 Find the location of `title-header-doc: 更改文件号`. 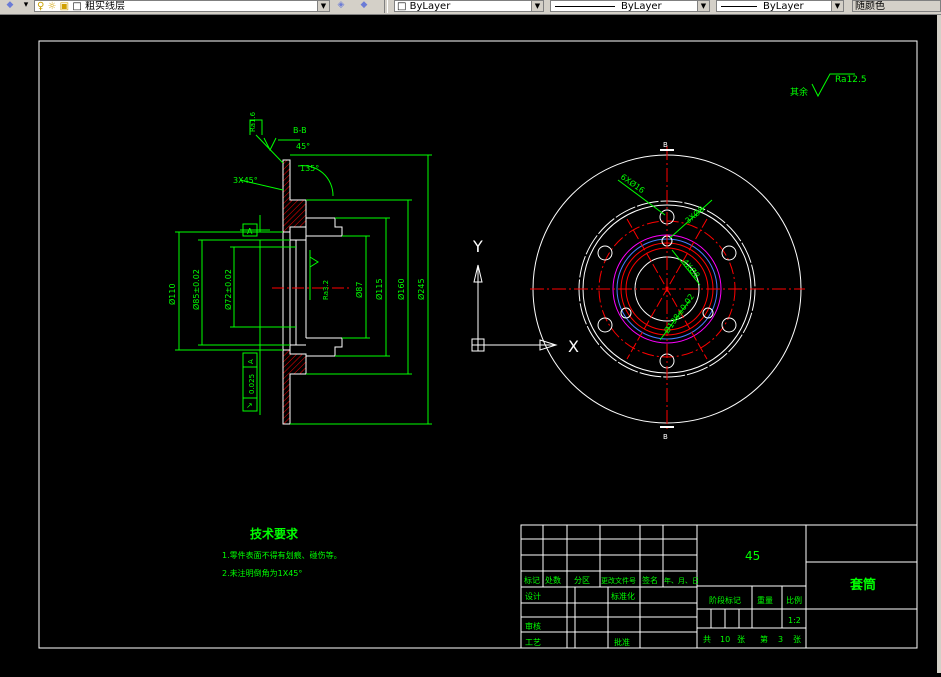

title-header-doc: 更改文件号 is located at coordinates (618, 580).